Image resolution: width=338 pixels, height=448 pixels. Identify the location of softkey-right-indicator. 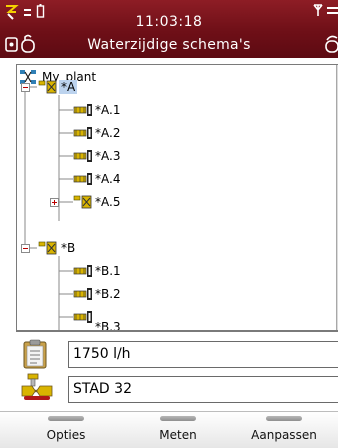
(284, 418).